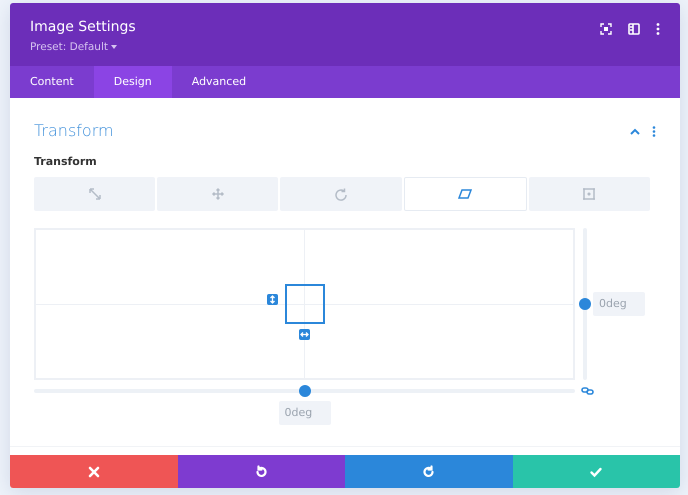 Image resolution: width=688 pixels, height=495 pixels. What do you see at coordinates (114, 47) in the screenshot?
I see `caret-icon` at bounding box center [114, 47].